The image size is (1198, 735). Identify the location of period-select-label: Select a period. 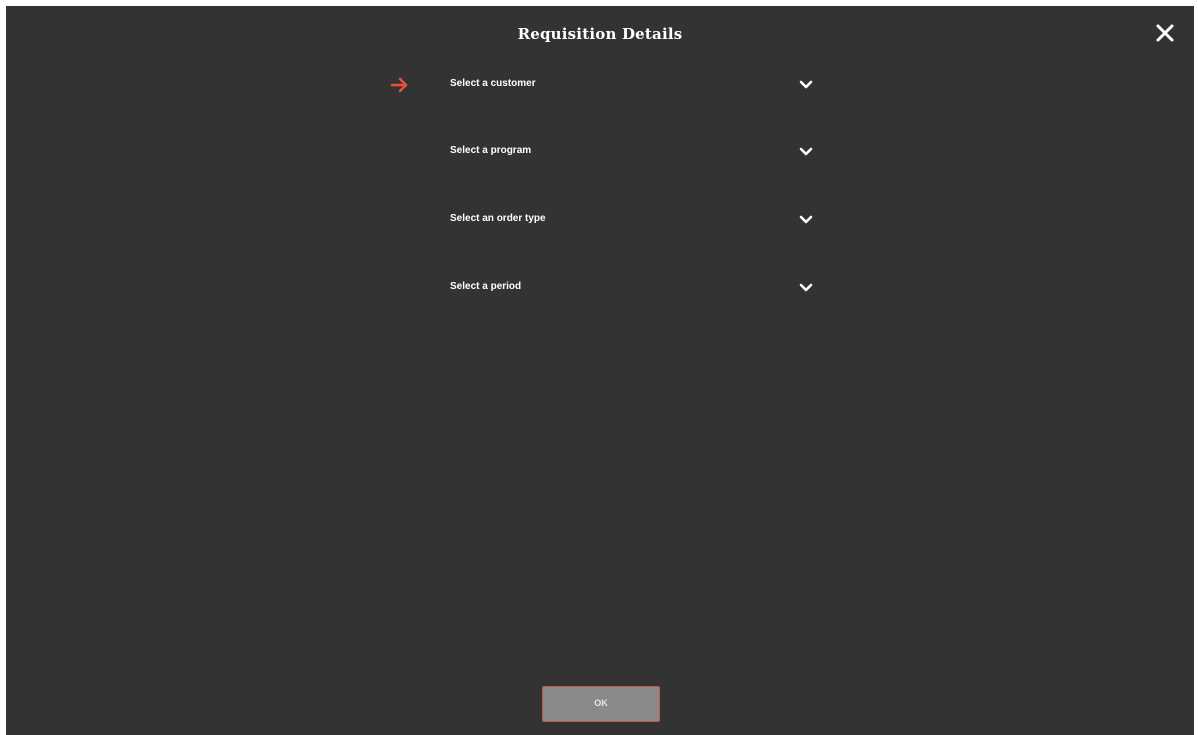
(486, 286).